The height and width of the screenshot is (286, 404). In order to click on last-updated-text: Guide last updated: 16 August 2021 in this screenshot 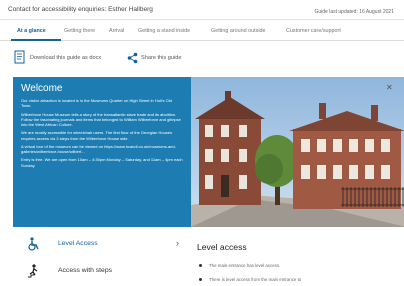, I will do `click(354, 12)`.